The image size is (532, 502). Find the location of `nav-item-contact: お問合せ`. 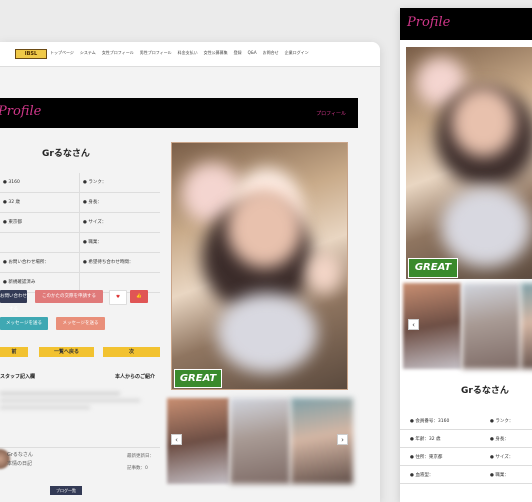

nav-item-contact: お問合せ is located at coordinates (271, 53).